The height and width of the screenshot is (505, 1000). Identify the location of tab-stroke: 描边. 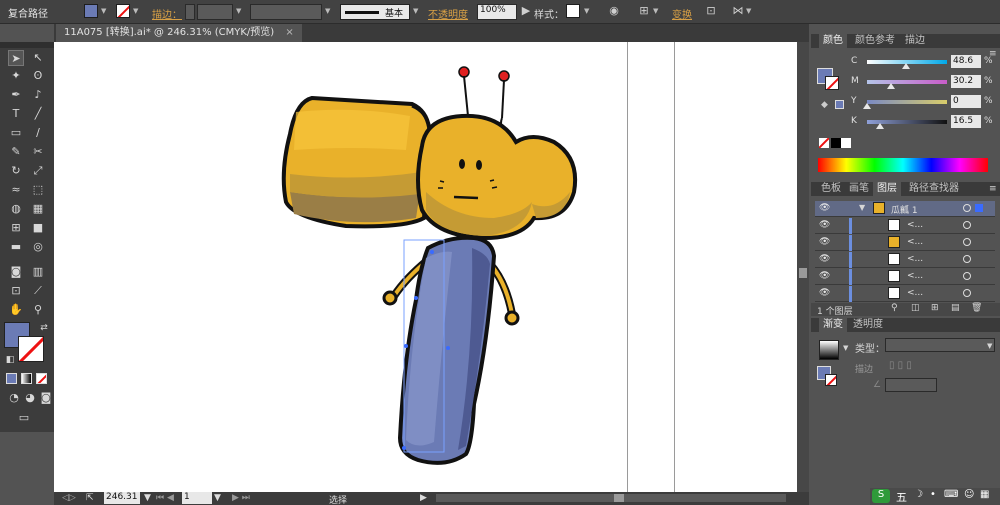
(915, 41).